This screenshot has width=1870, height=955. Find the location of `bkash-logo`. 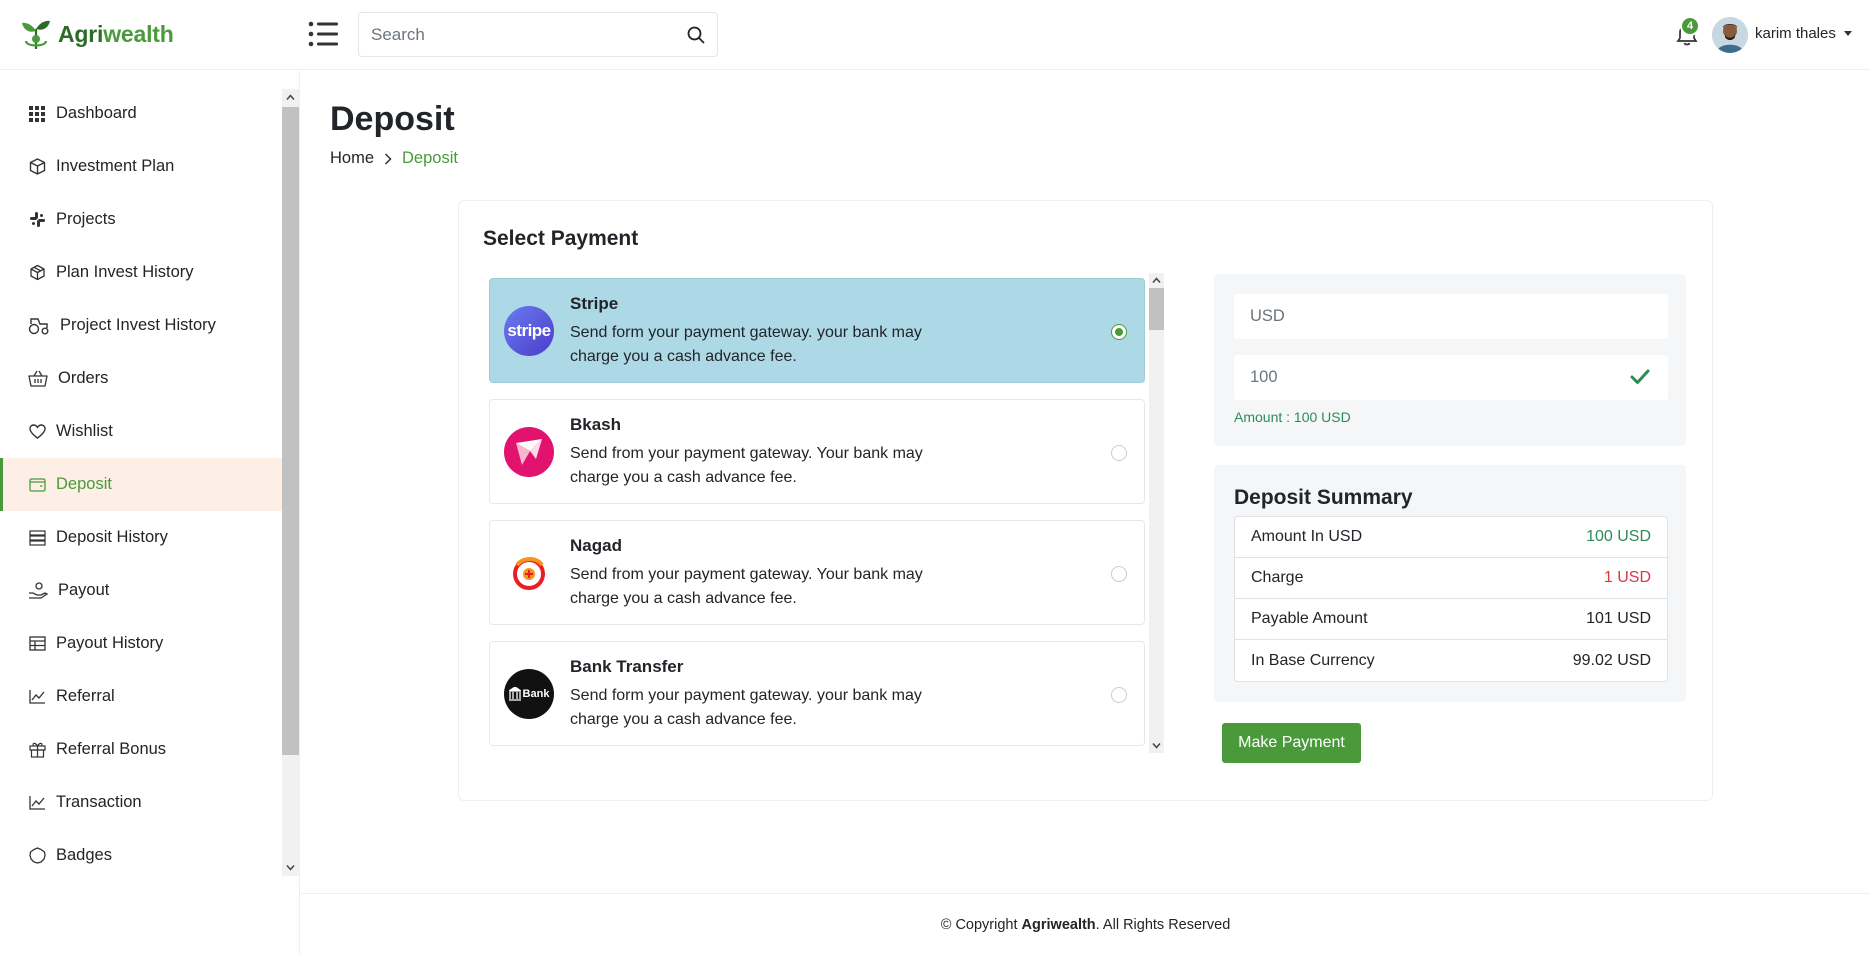

bkash-logo is located at coordinates (529, 452).